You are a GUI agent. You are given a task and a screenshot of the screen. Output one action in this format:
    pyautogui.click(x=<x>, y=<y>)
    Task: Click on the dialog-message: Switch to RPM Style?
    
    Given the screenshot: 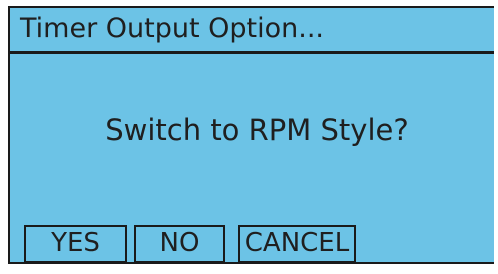 What is the action you would take?
    pyautogui.click(x=257, y=130)
    